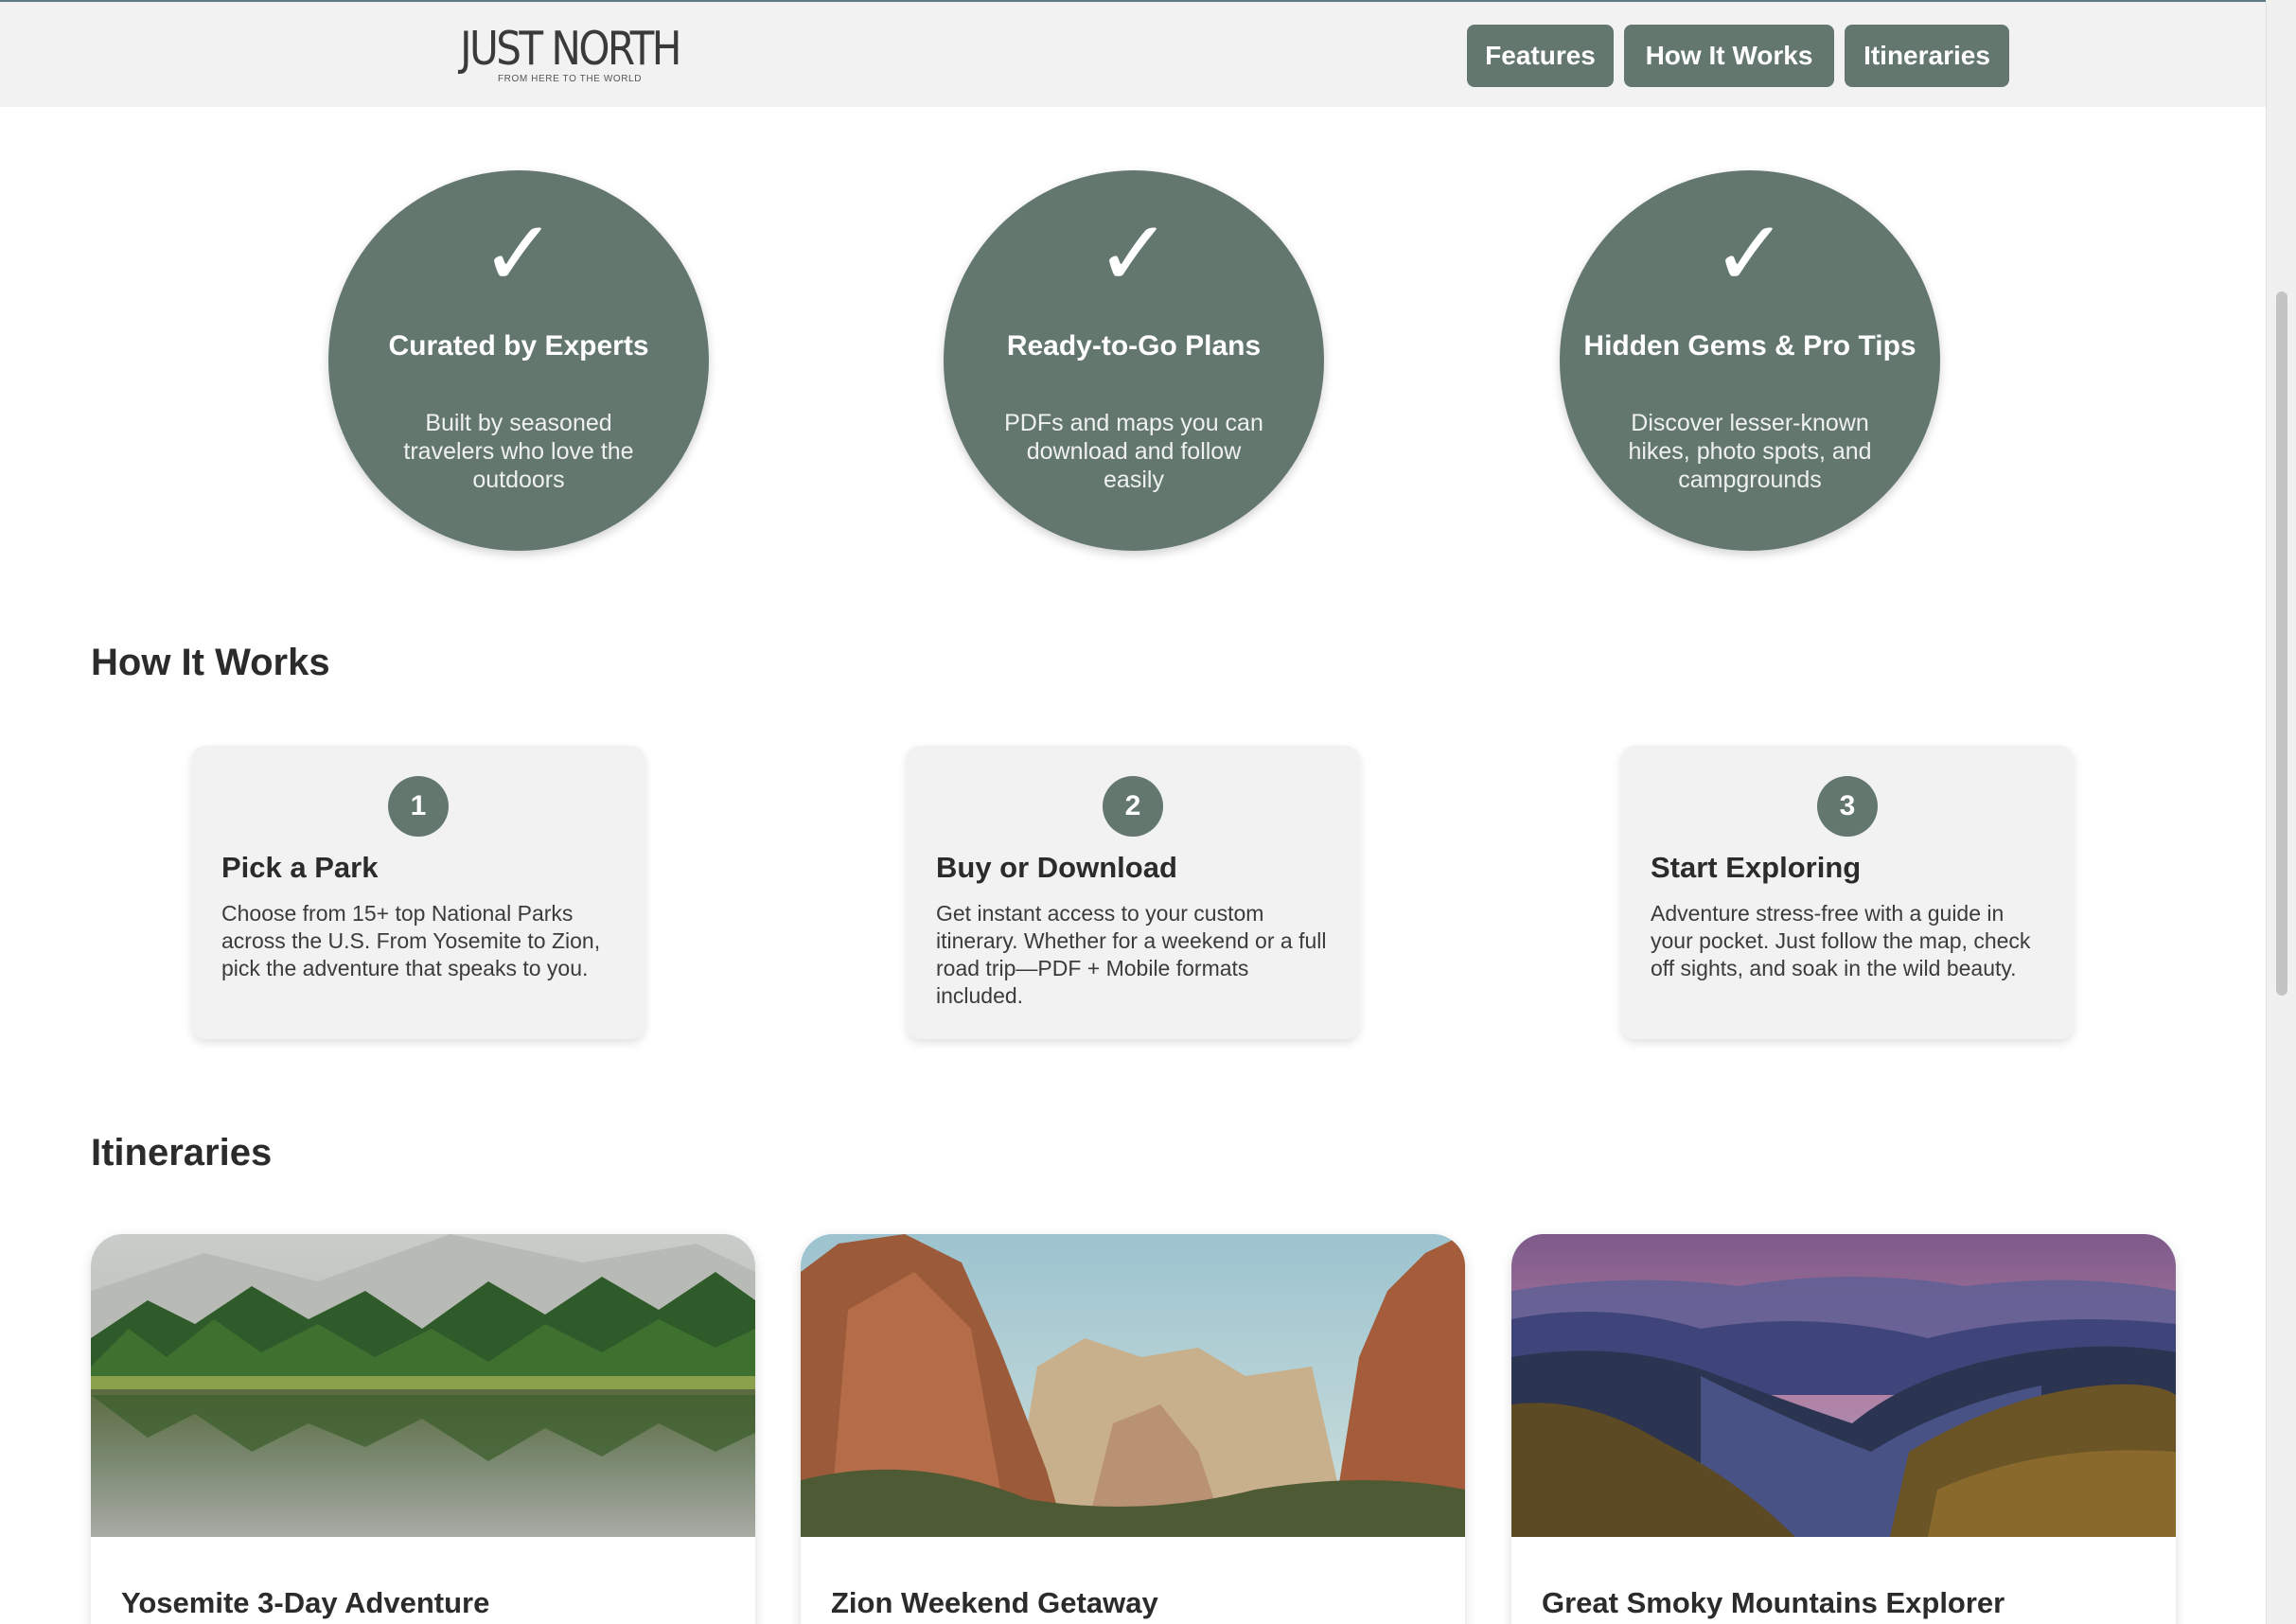 The width and height of the screenshot is (2296, 1624). I want to click on feature-title: Ready-to-Go Plans, so click(1134, 346).